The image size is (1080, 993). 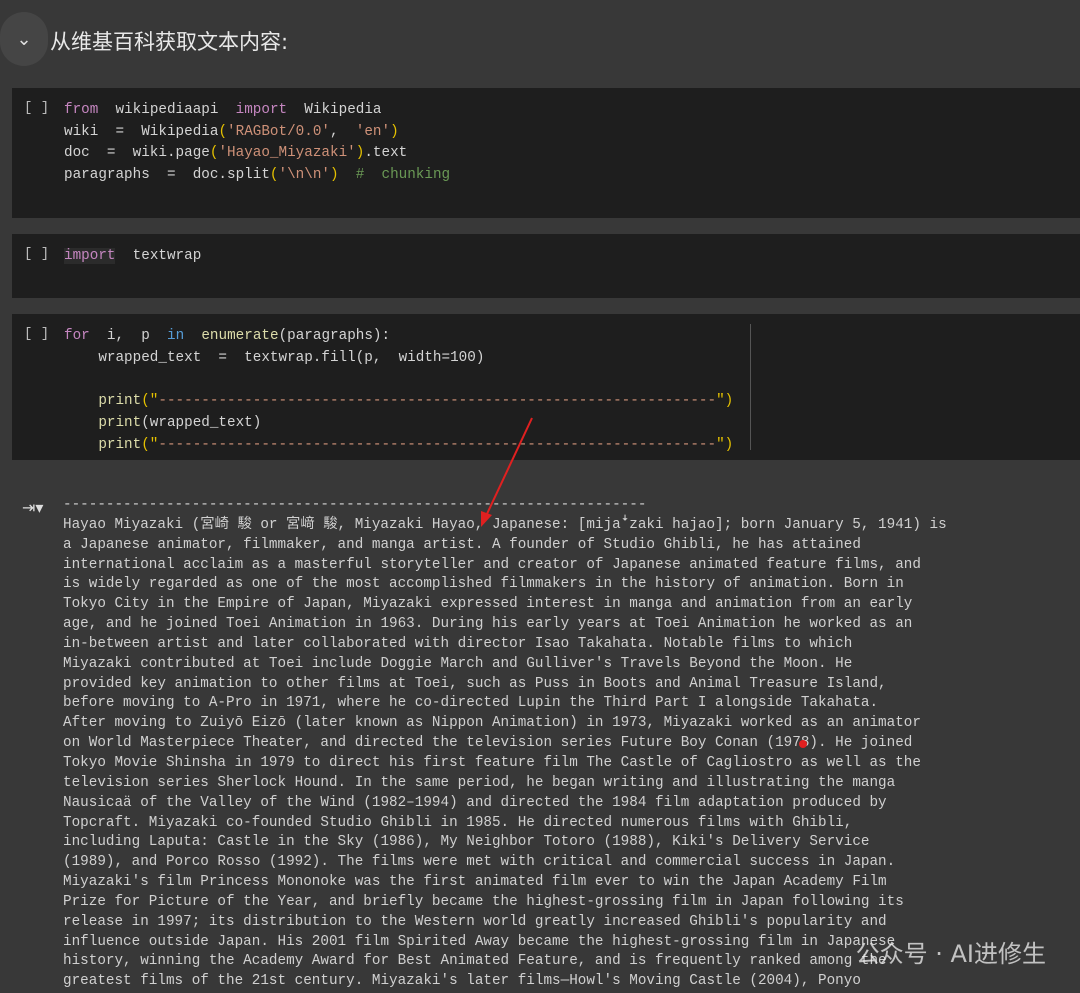 What do you see at coordinates (486, 519) in the screenshot?
I see `arrow-head-icon` at bounding box center [486, 519].